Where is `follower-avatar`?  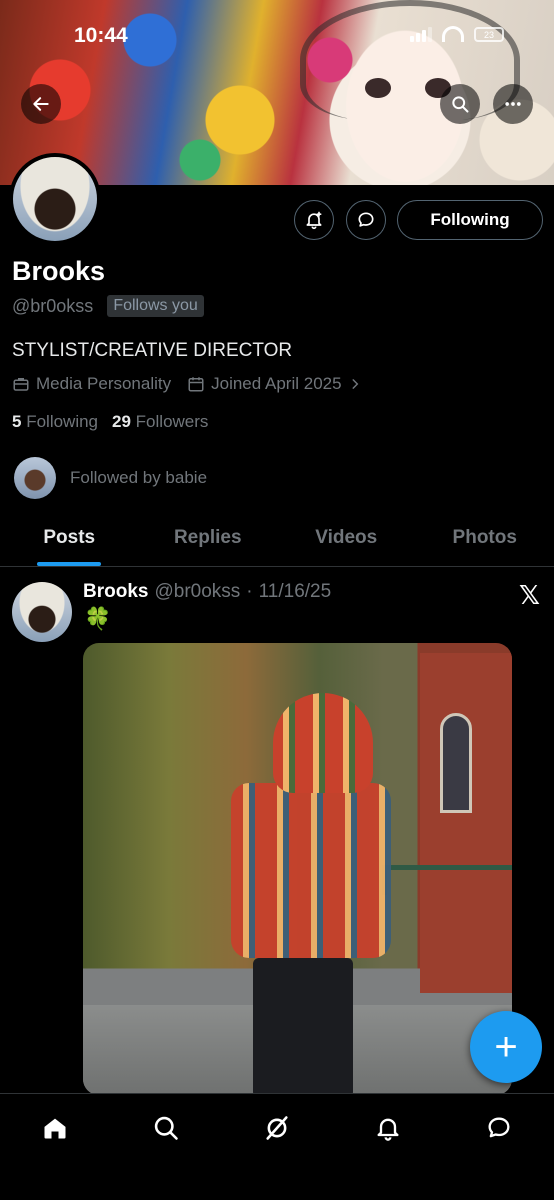 follower-avatar is located at coordinates (35, 478).